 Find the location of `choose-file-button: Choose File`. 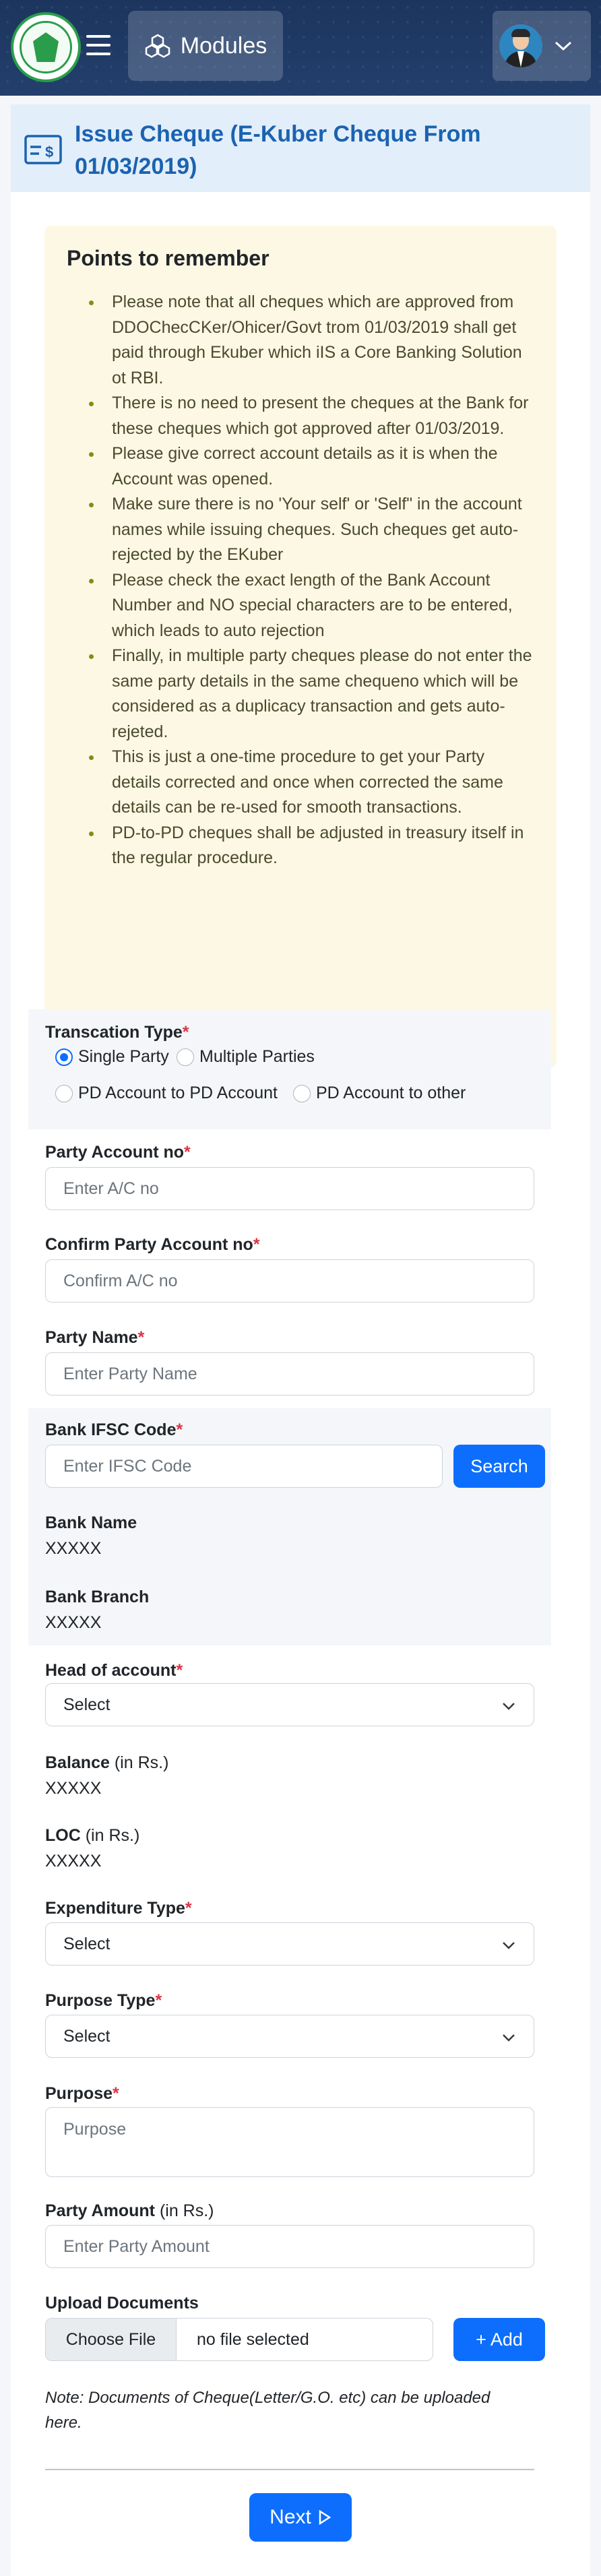

choose-file-button: Choose File is located at coordinates (112, 2339).